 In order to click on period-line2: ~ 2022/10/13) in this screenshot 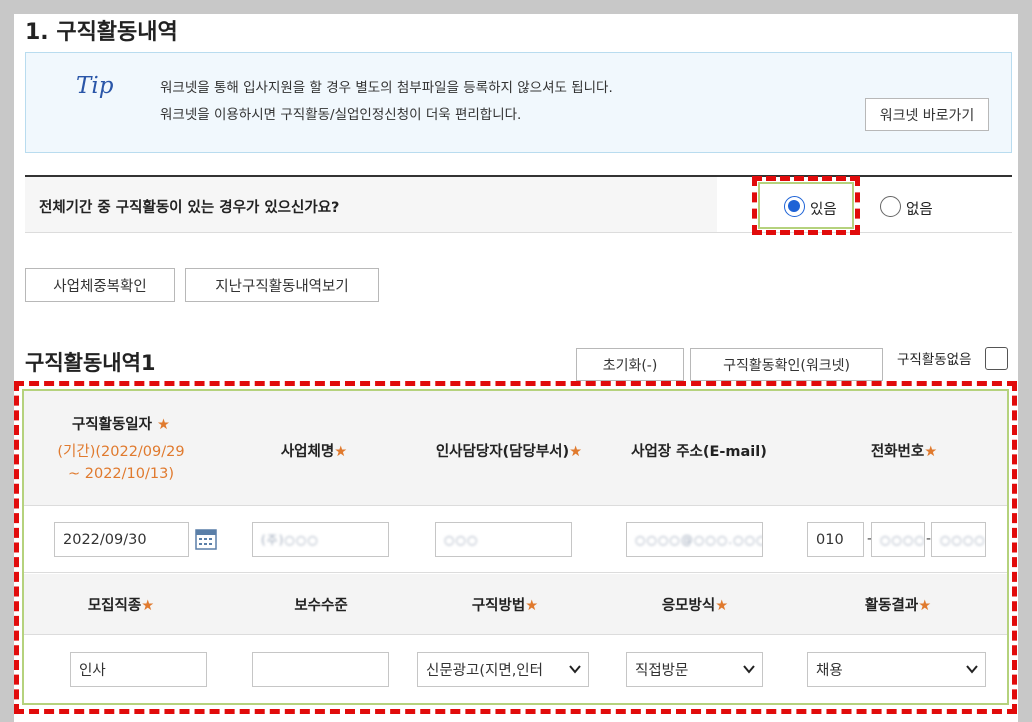, I will do `click(121, 474)`.